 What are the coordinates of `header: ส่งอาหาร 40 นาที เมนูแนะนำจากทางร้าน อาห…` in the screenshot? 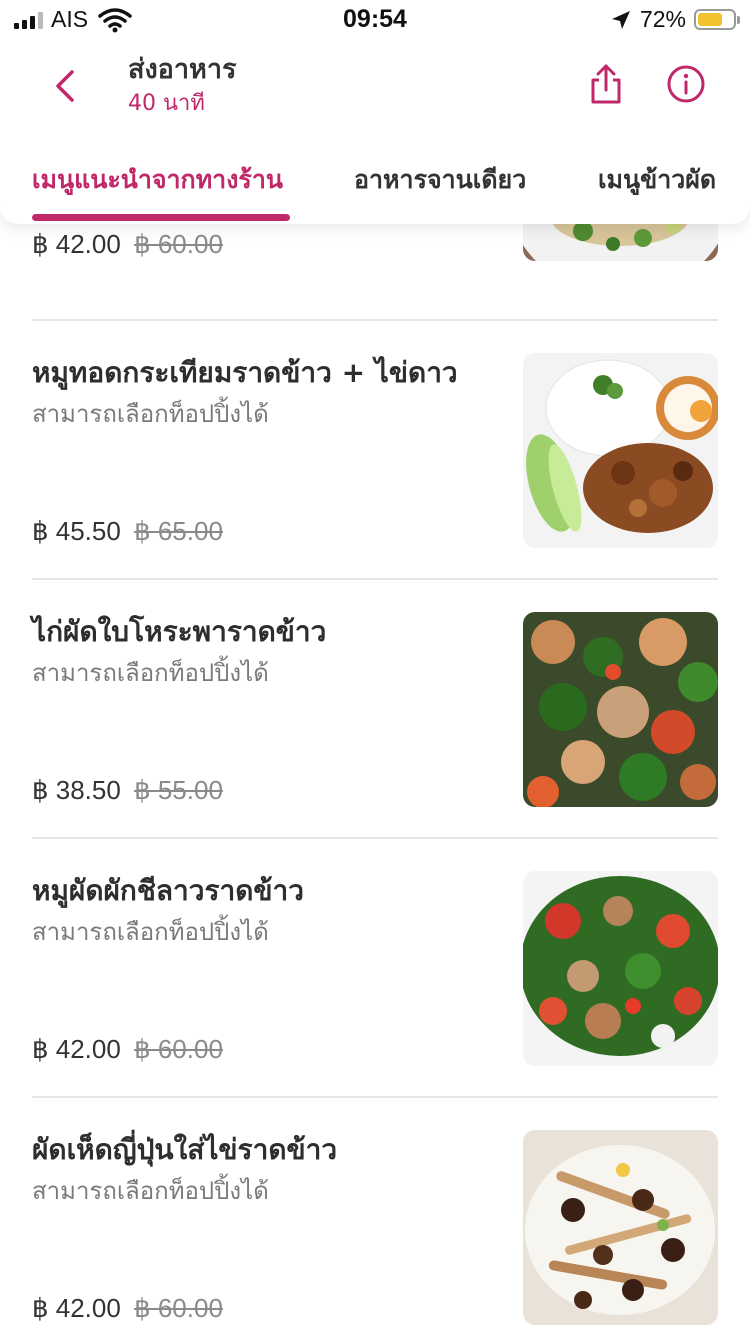 It's located at (375, 132).